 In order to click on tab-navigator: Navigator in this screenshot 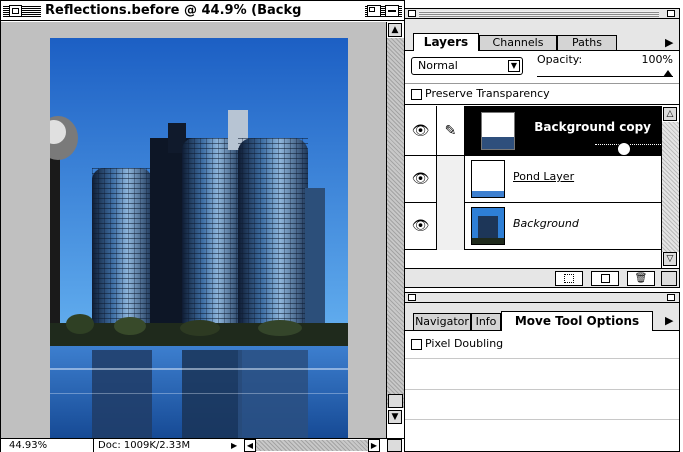, I will do `click(442, 322)`.